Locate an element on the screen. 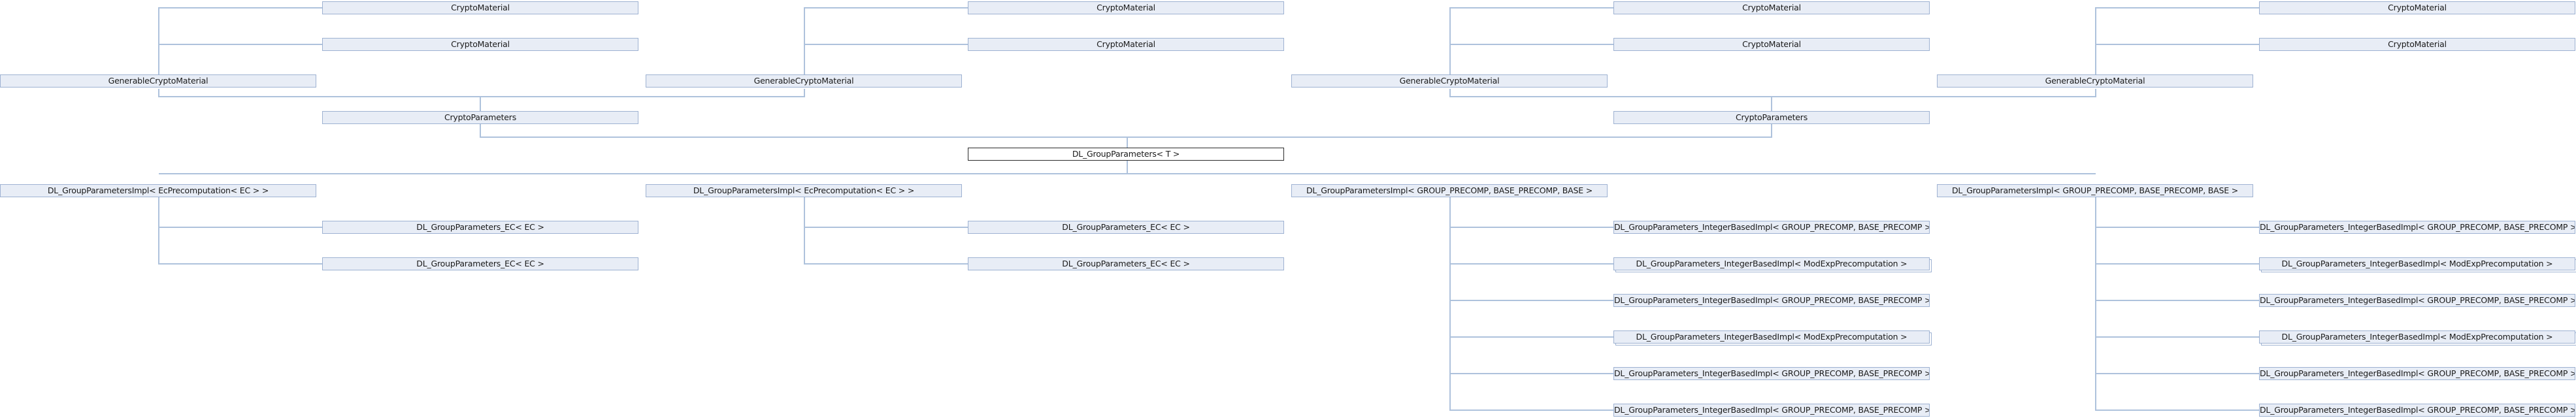  class-node-dl-group-parameters-focus: DL_GroupParameters< T > is located at coordinates (1126, 154).